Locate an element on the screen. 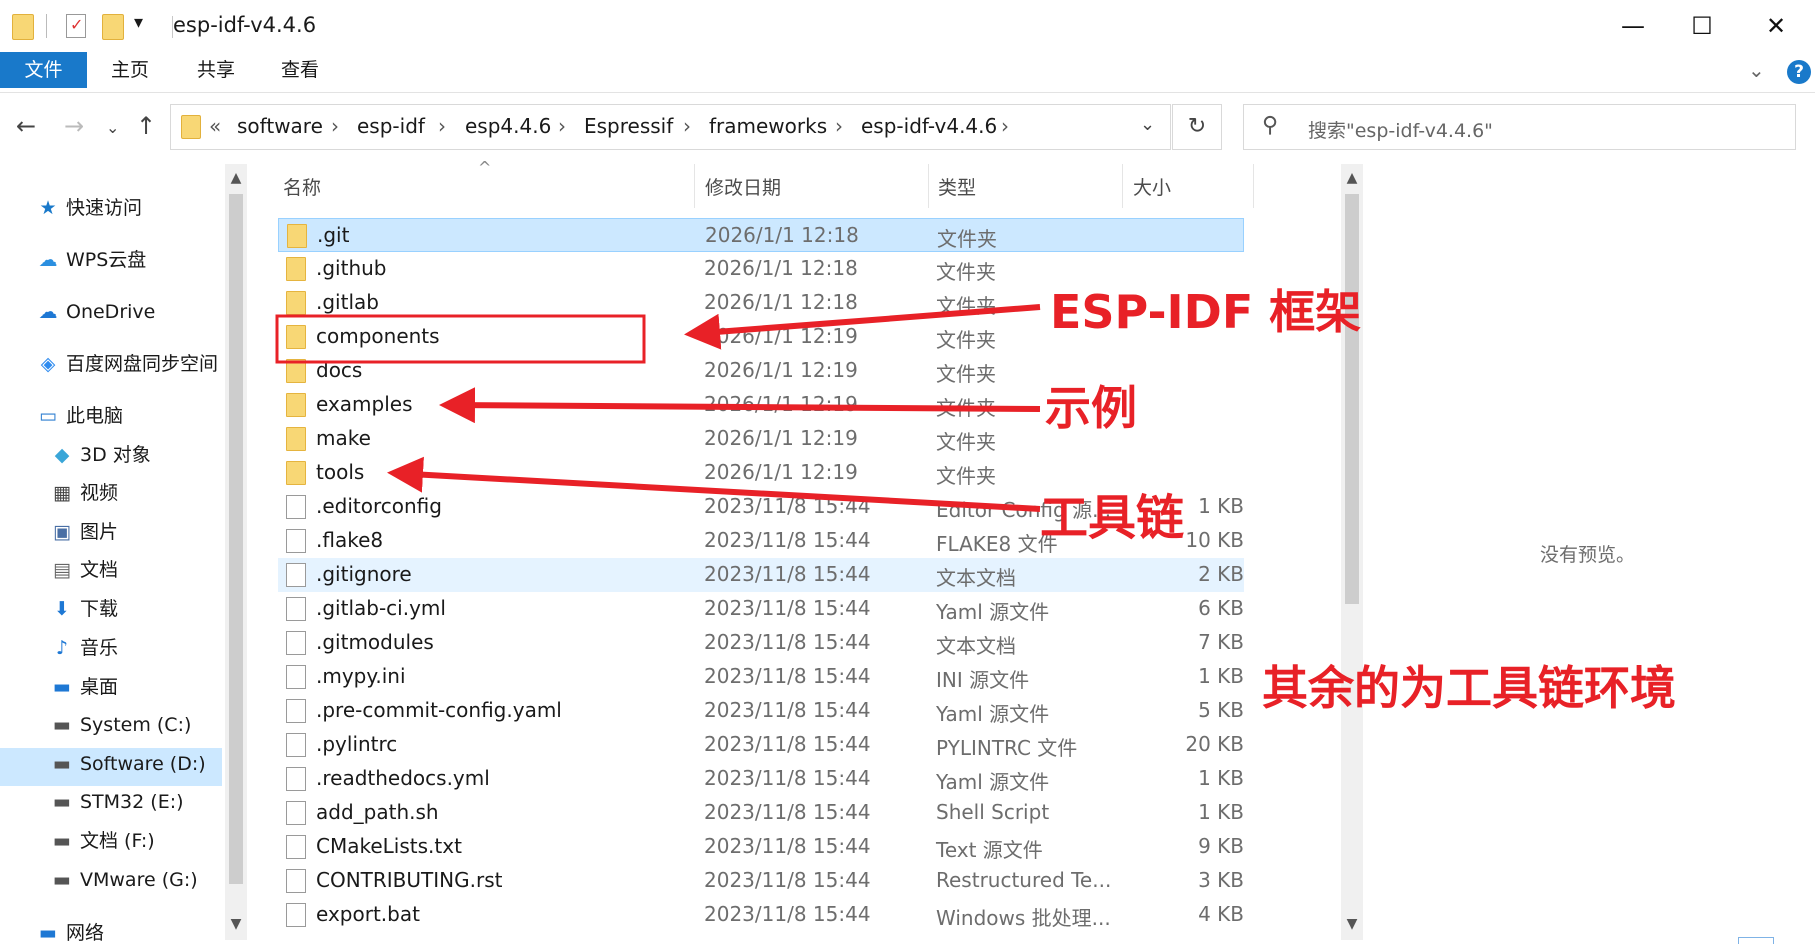 The width and height of the screenshot is (1815, 944). annotation-overlay is located at coordinates (658, 408).